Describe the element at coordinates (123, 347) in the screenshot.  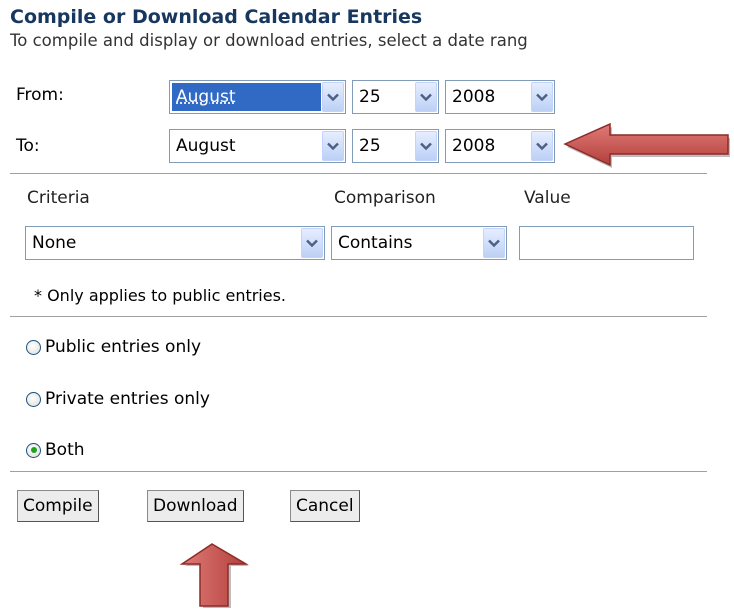
I see `radio-label: Public entries only` at that location.